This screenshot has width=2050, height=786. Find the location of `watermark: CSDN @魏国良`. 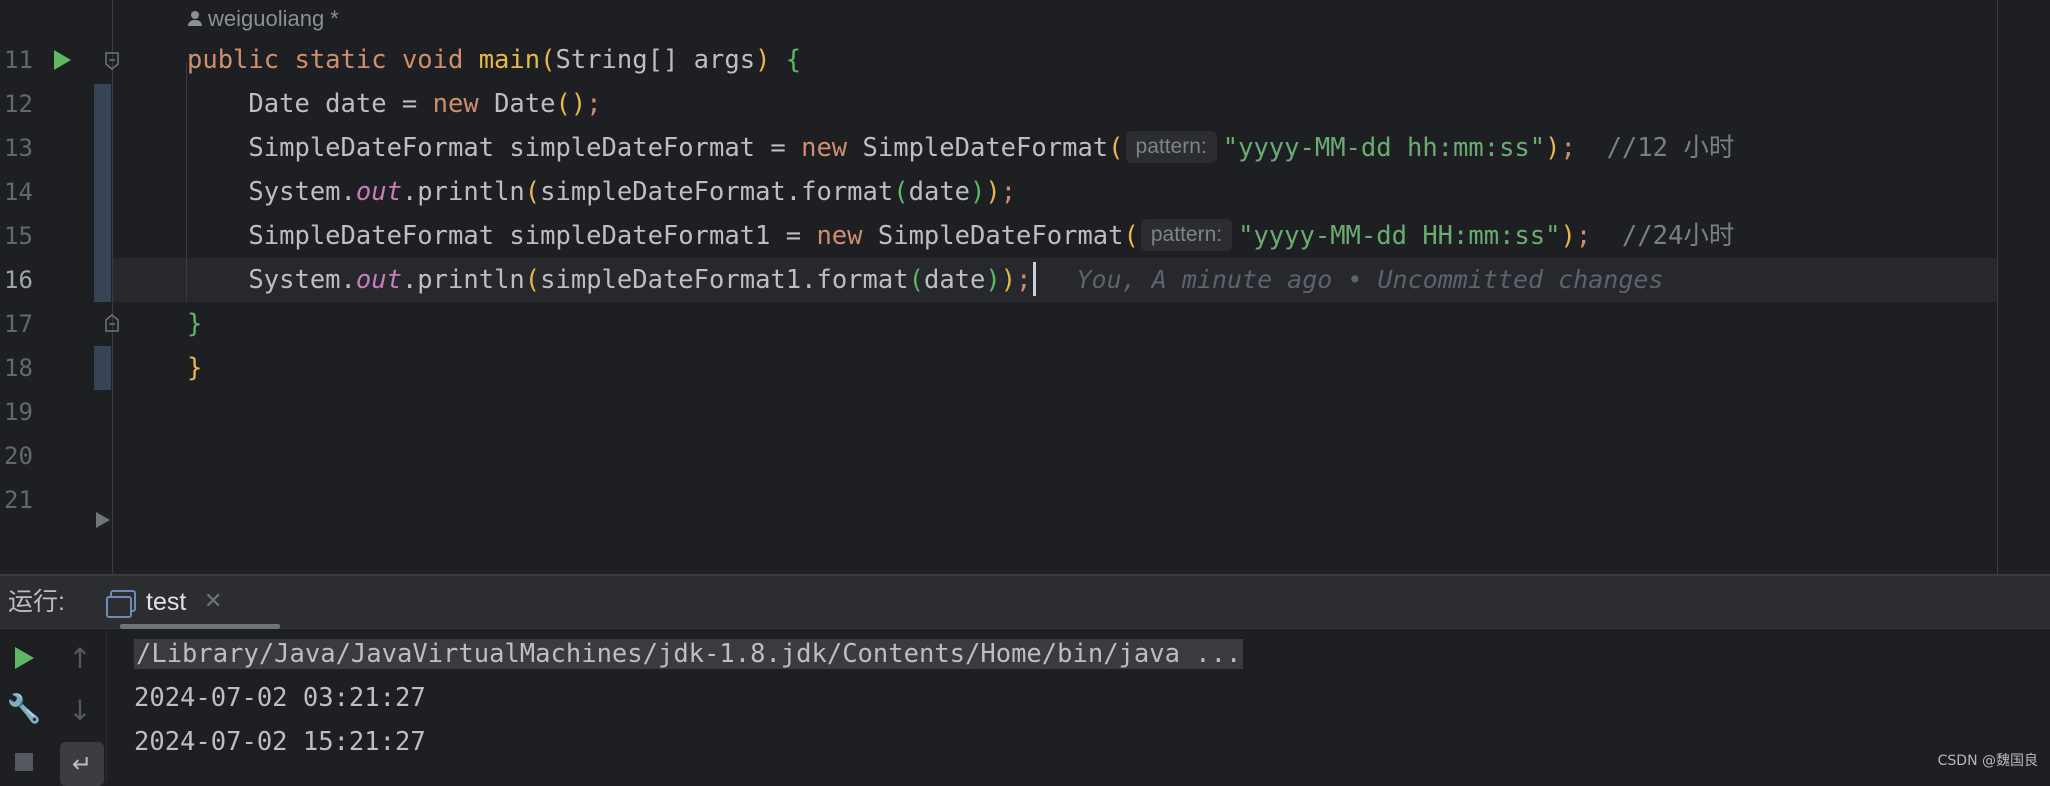

watermark: CSDN @魏国良 is located at coordinates (1987, 761).